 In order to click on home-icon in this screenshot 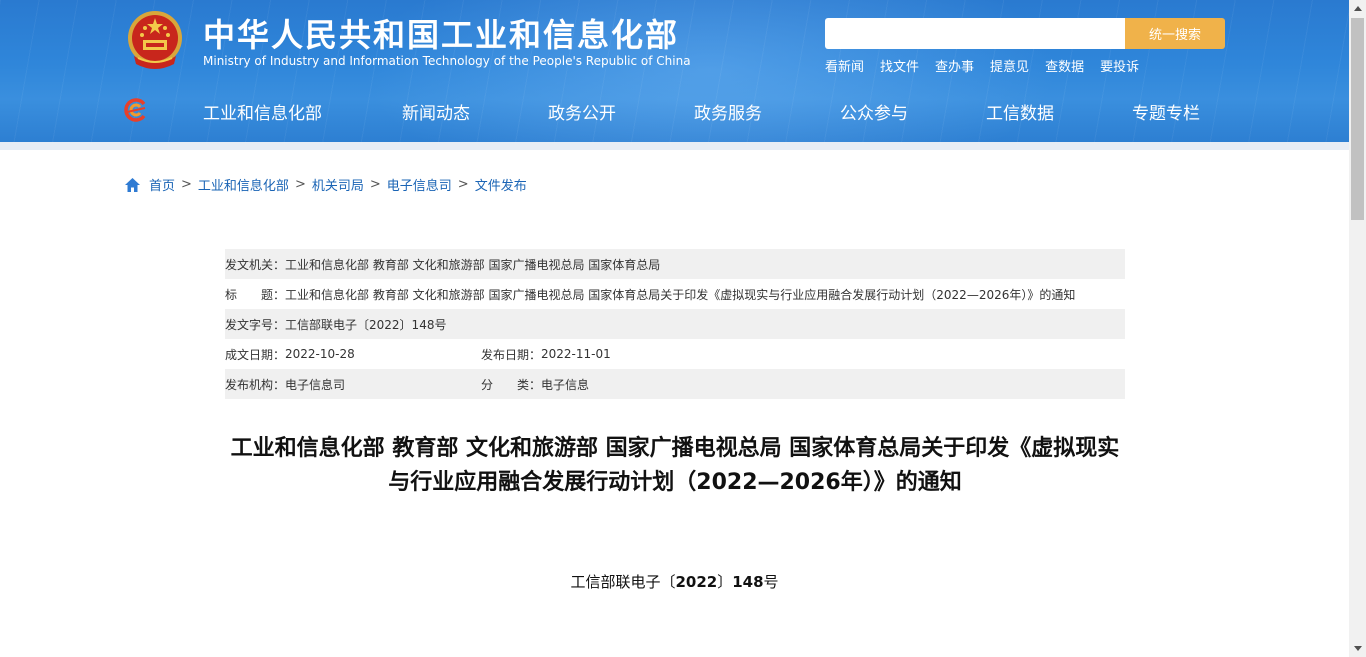, I will do `click(132, 185)`.